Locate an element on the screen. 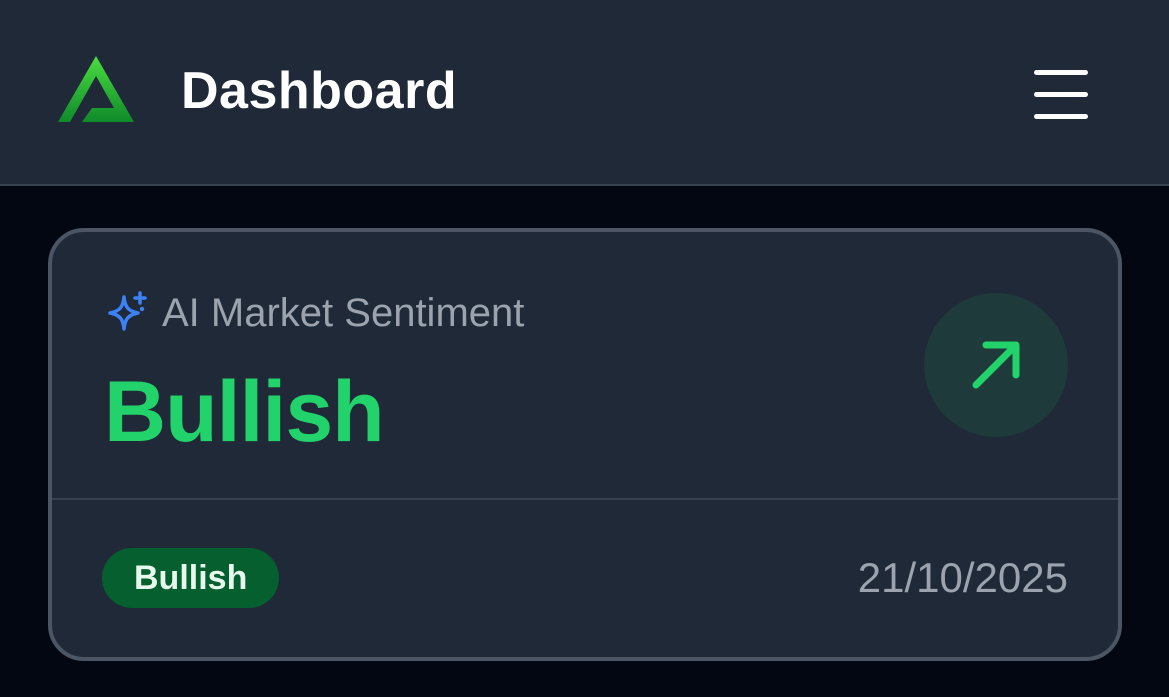  sentiment-label: AI Market Sentiment is located at coordinates (343, 313).